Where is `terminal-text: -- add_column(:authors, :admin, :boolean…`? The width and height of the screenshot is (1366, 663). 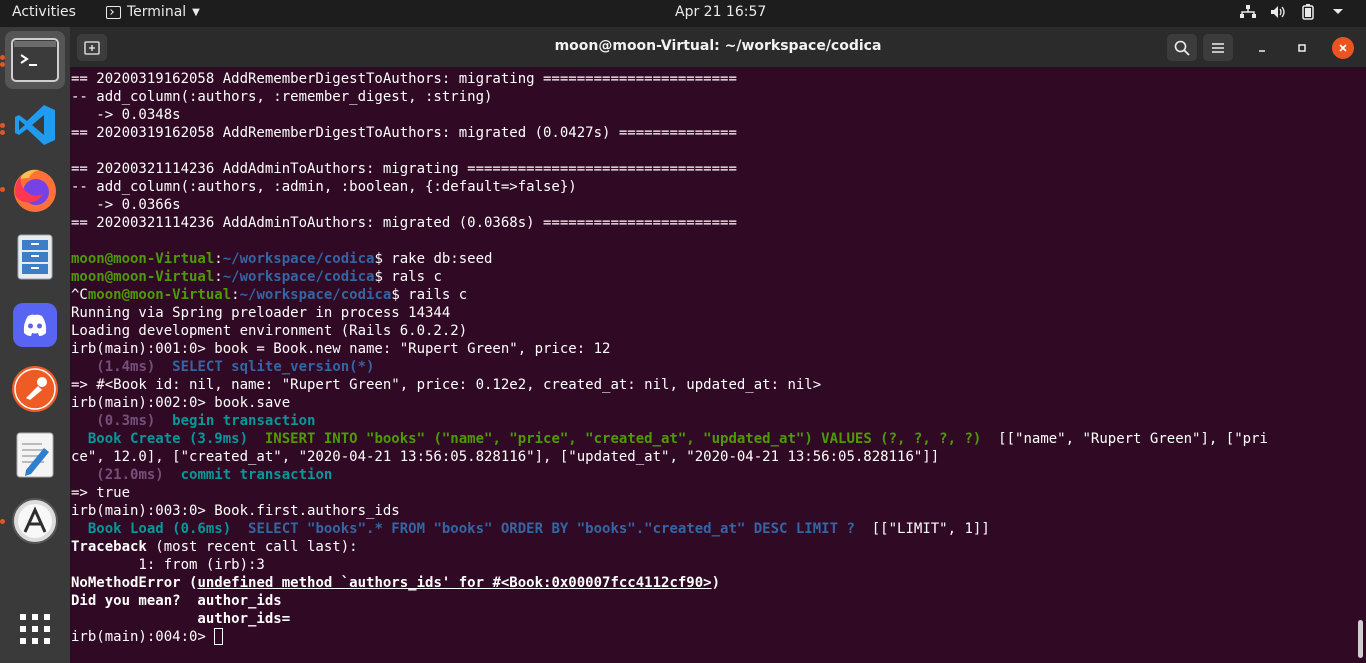
terminal-text: -- add_column(:authors, :admin, :boolean… is located at coordinates (324, 187).